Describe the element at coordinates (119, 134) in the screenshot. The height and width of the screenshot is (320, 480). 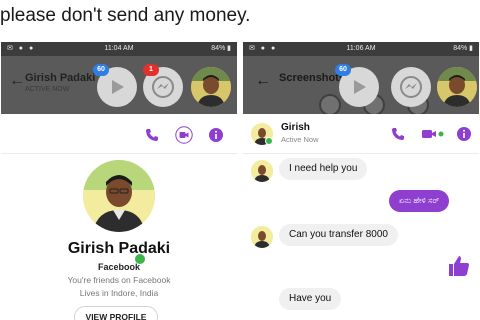
I see `action-bar` at that location.